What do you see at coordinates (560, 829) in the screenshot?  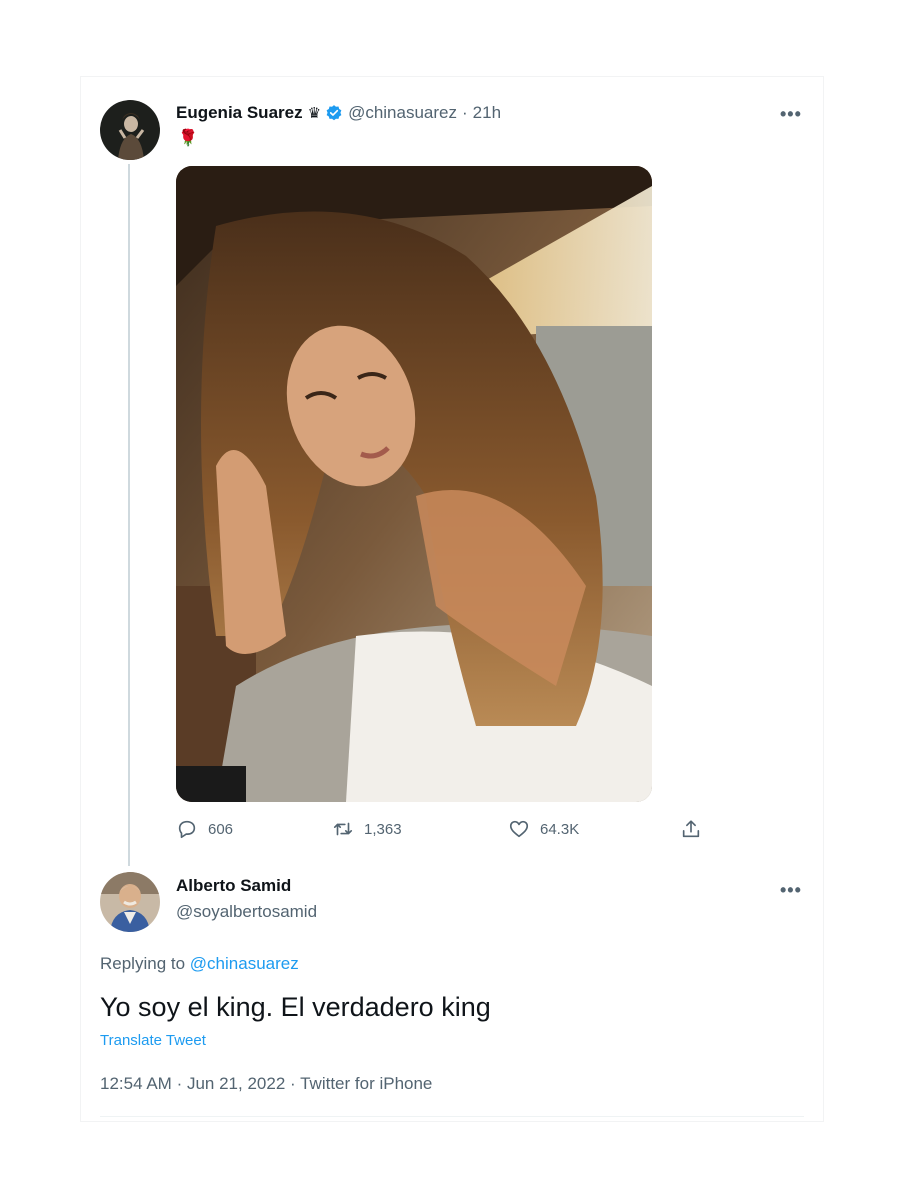 I see `like-count: 64.3K` at bounding box center [560, 829].